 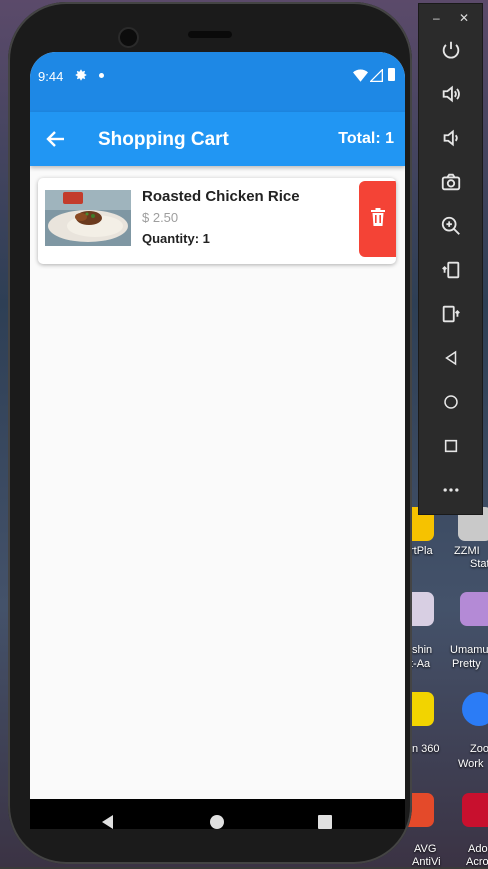 I want to click on home-icon, so click(x=451, y=402).